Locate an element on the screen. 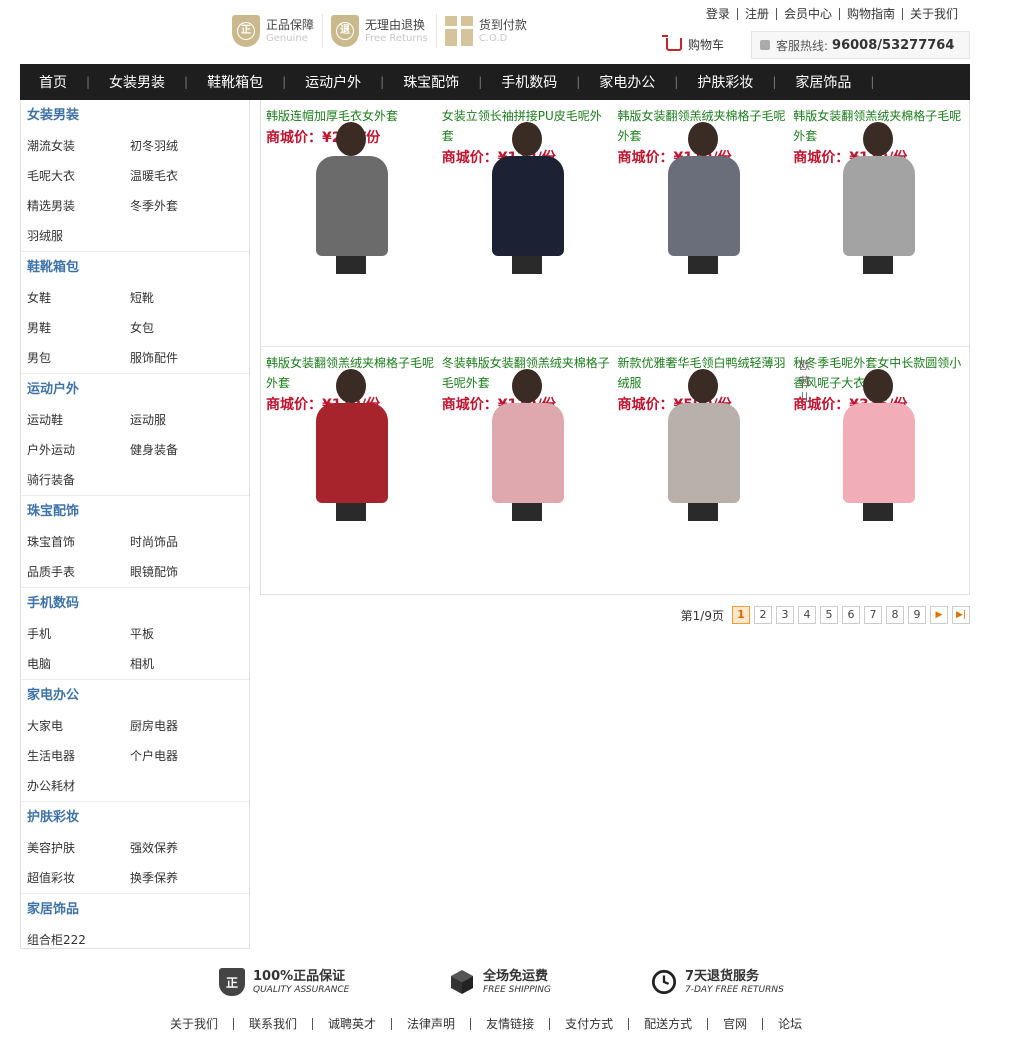  service-subtitle: 7-DAY FREE RETURNS is located at coordinates (734, 989).